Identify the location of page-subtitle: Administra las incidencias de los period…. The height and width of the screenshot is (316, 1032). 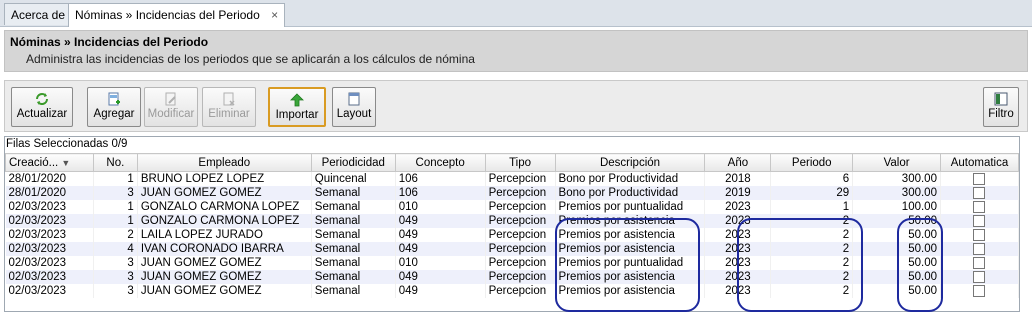
(250, 59).